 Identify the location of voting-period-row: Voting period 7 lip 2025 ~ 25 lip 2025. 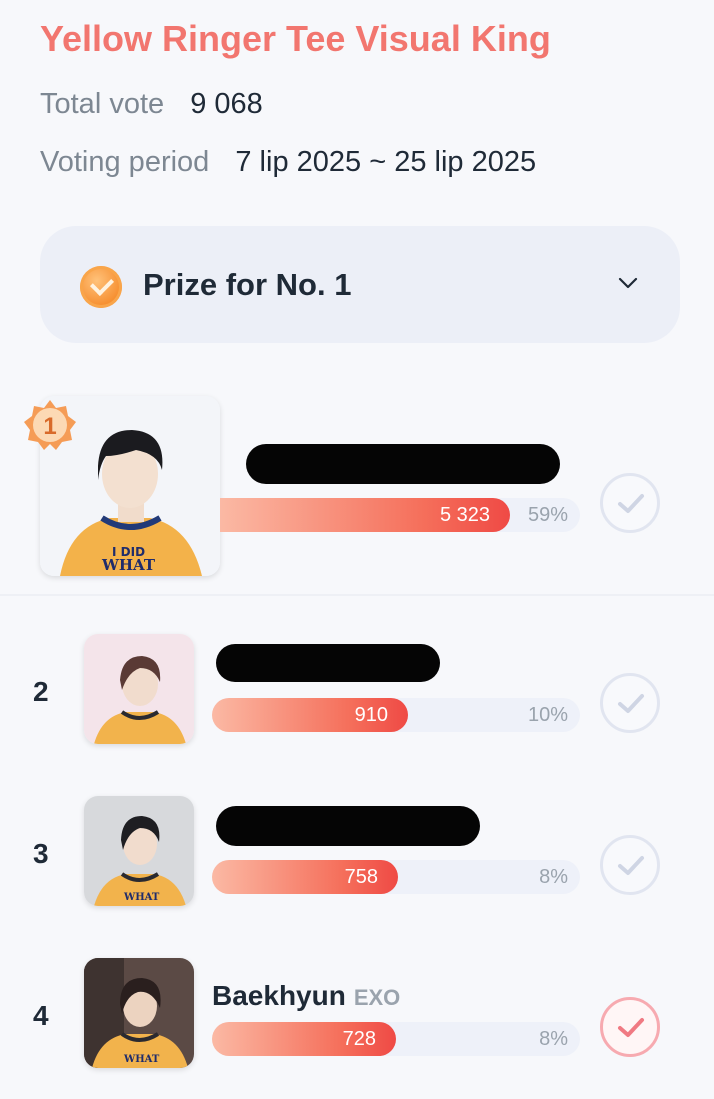
(288, 162).